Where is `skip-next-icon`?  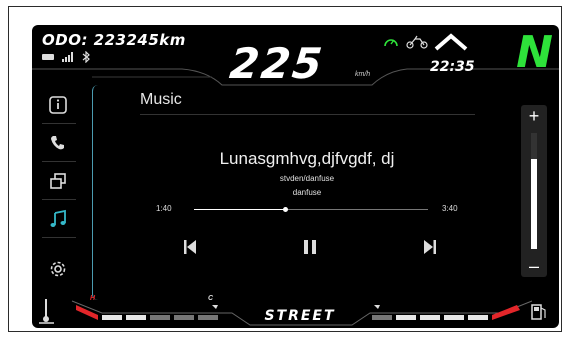
skip-next-icon is located at coordinates (430, 247).